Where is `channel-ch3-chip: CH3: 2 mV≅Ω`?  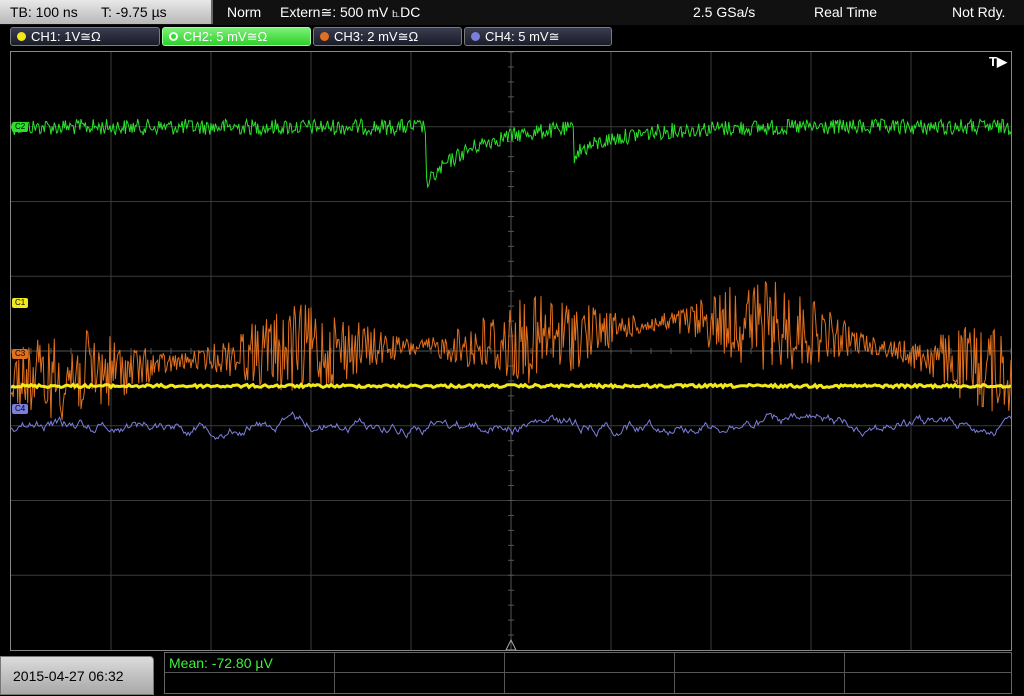
channel-ch3-chip: CH3: 2 mV≅Ω is located at coordinates (387, 36).